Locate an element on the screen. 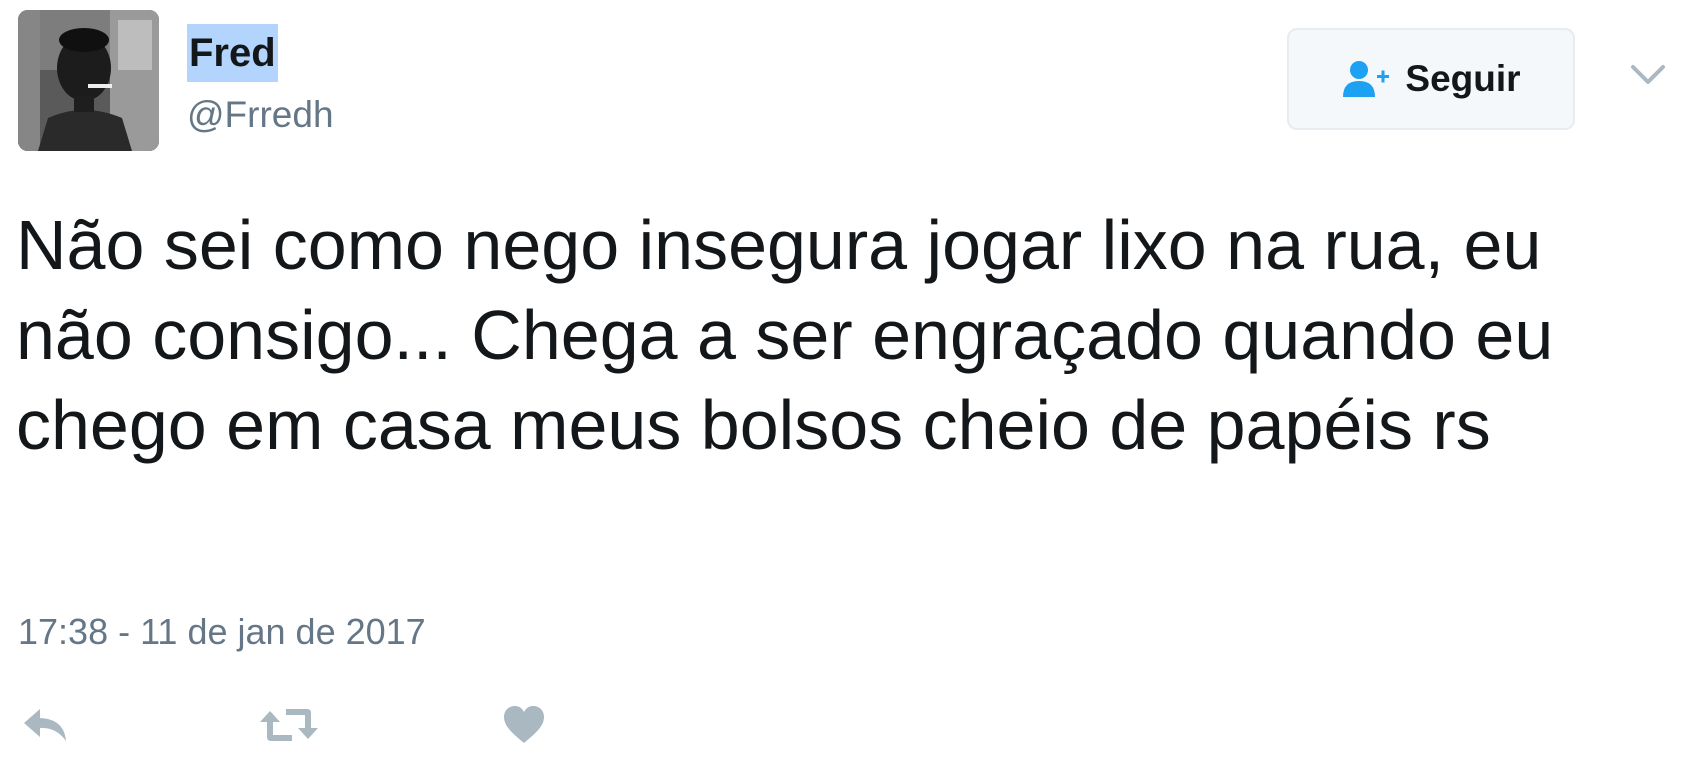 The height and width of the screenshot is (777, 1695). retweet-button is located at coordinates (289, 727).